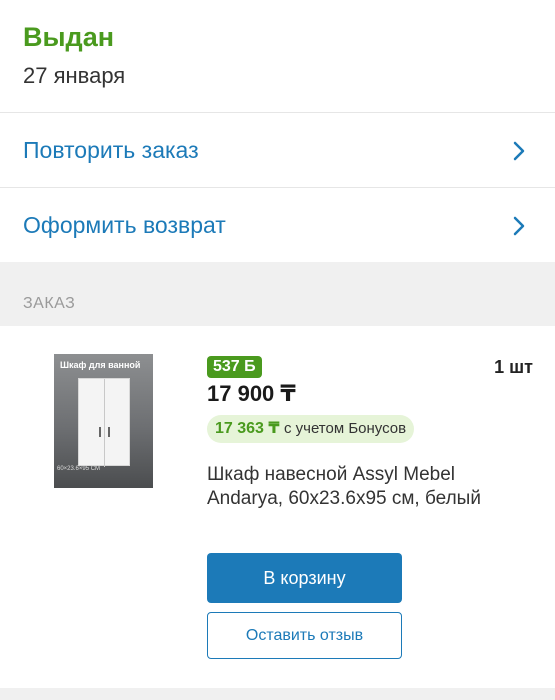 The image size is (555, 700). What do you see at coordinates (100, 365) in the screenshot?
I see `product-image-caption: Шкаф для ванной` at bounding box center [100, 365].